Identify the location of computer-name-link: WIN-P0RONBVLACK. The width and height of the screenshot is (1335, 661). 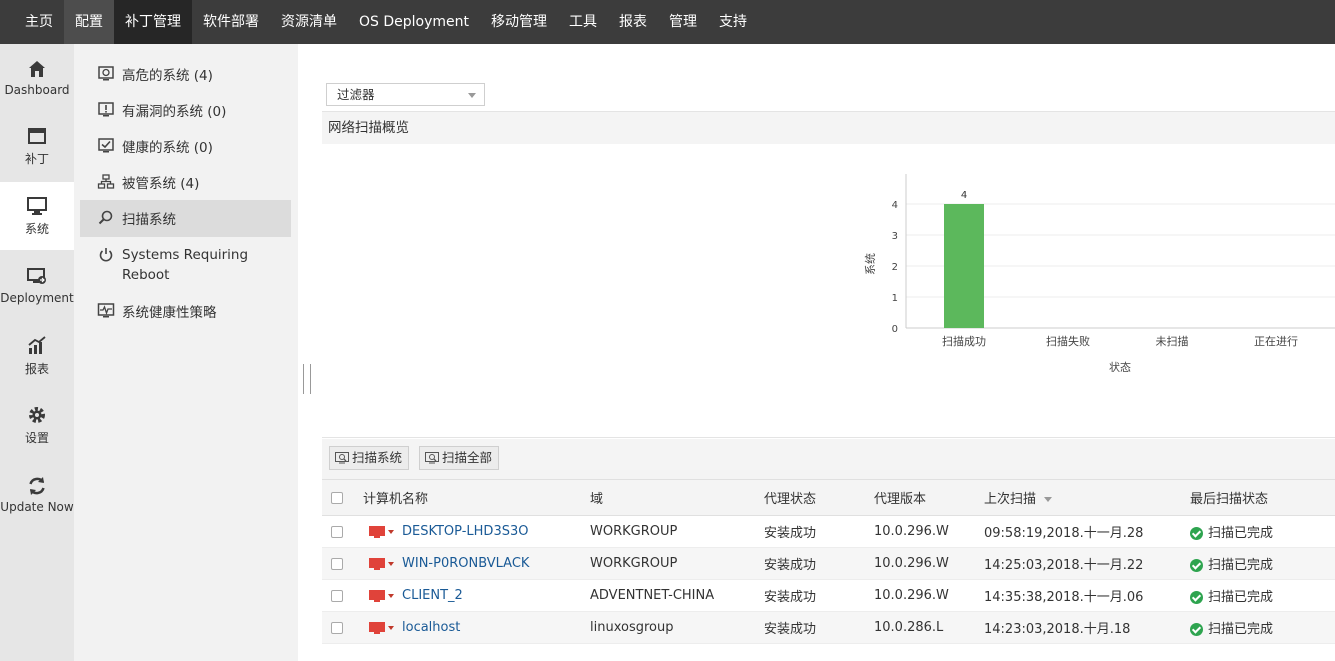
(465, 563).